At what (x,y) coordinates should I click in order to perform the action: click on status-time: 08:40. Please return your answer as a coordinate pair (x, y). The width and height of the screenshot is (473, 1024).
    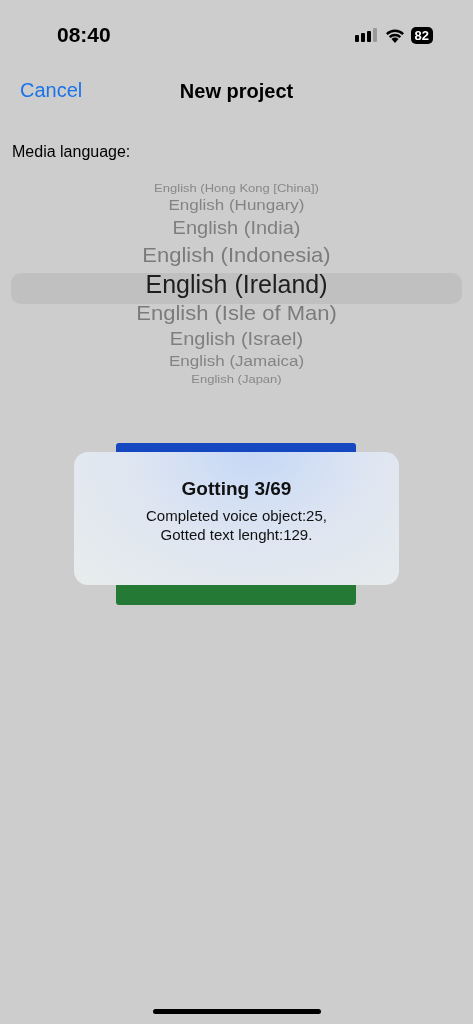
    Looking at the image, I should click on (84, 35).